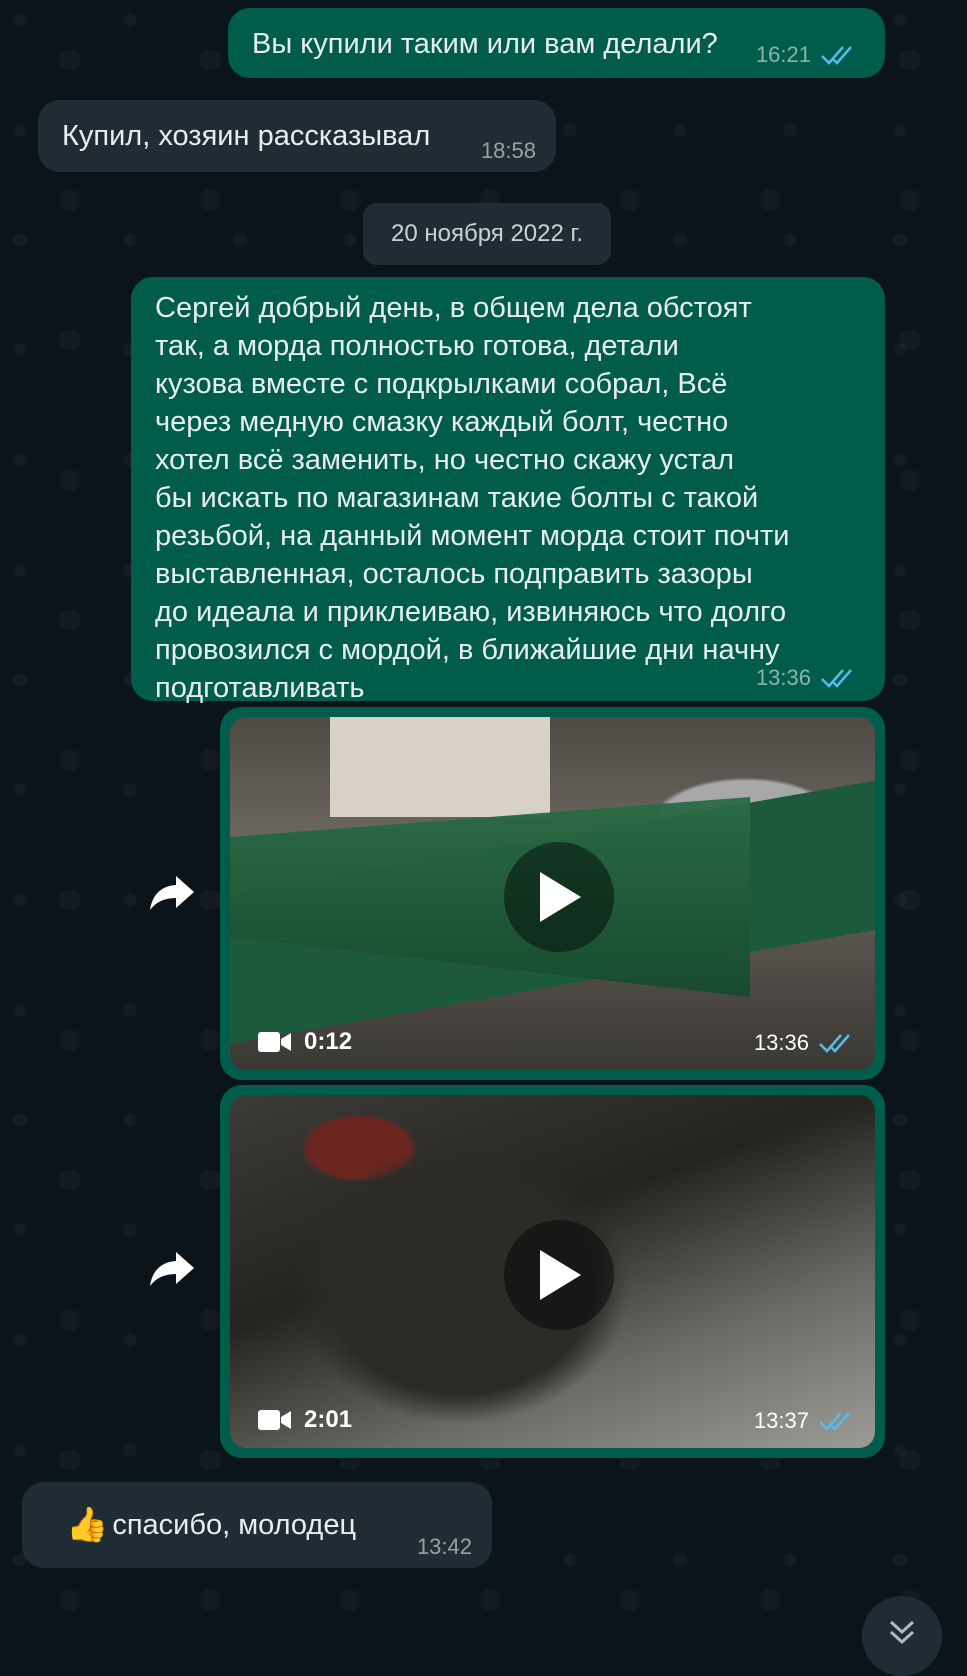 The height and width of the screenshot is (1676, 967). I want to click on message-time: 16:21, so click(783, 54).